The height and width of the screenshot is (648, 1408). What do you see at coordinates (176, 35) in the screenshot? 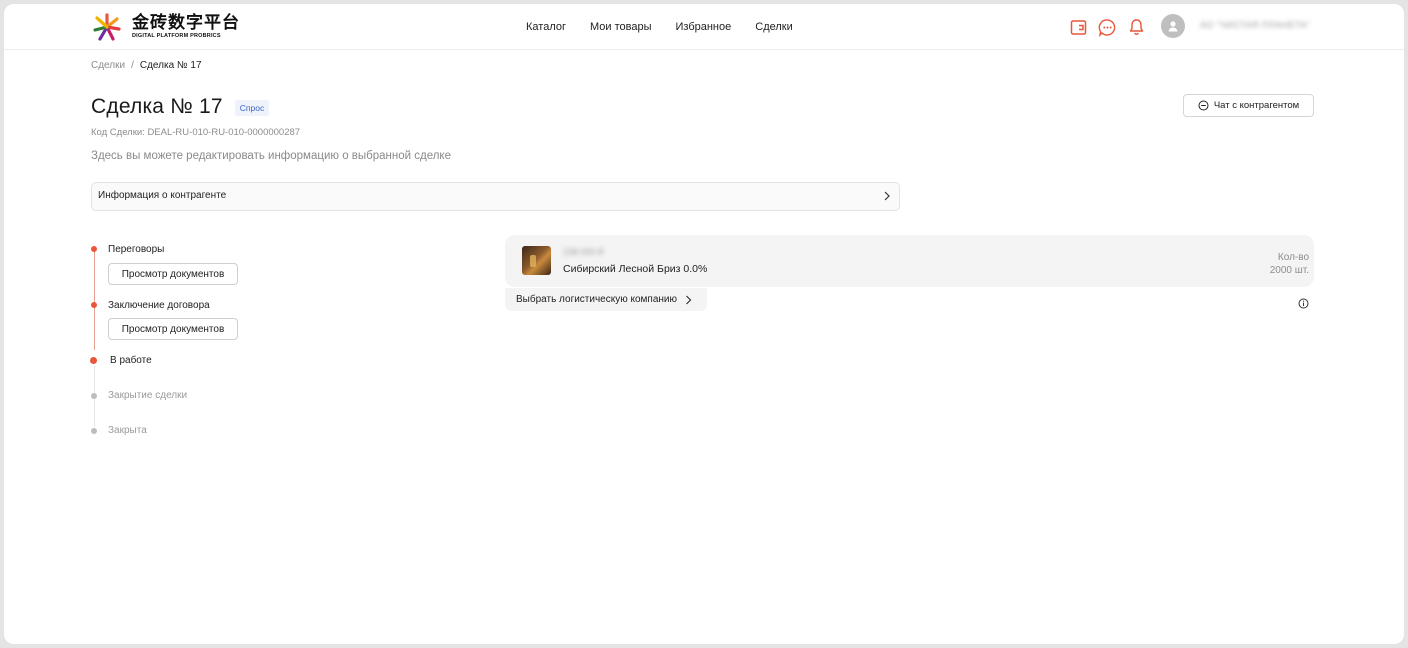
I see `logo-subtitle: DIGITAL PLATFORM PROBRICS` at bounding box center [176, 35].